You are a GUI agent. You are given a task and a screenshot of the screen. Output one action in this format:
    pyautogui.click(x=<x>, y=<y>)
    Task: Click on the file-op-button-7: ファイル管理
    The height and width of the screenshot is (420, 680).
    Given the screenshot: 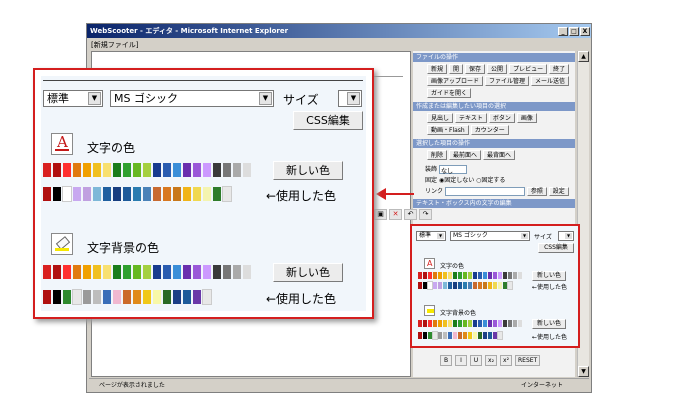 What is the action you would take?
    pyautogui.click(x=507, y=81)
    